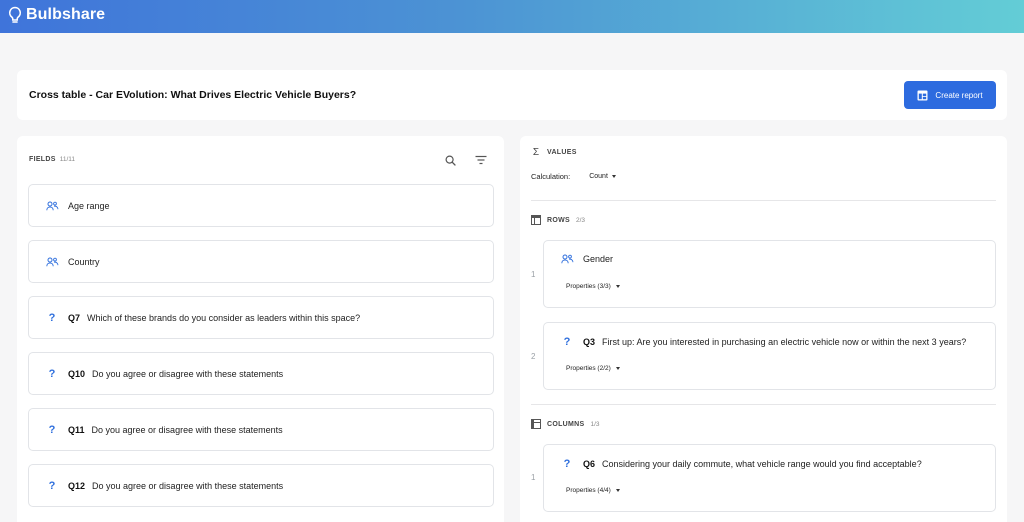 This screenshot has width=1024, height=522. What do you see at coordinates (76, 429) in the screenshot?
I see `question-code: Q11` at bounding box center [76, 429].